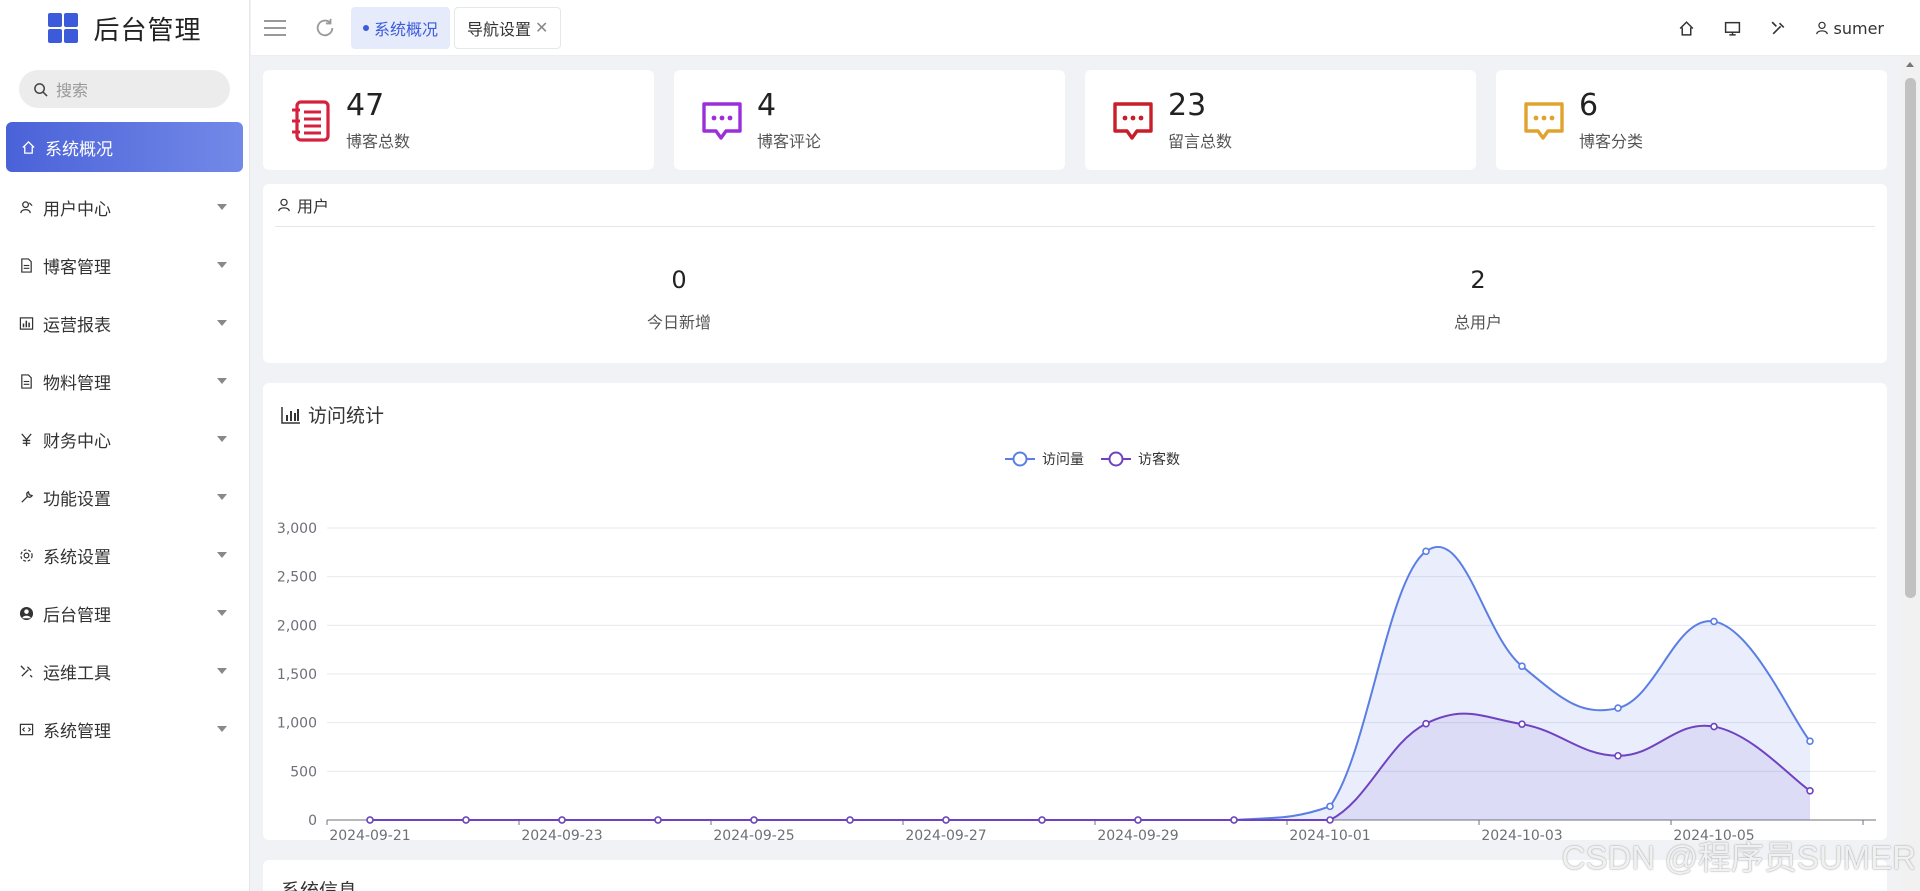  What do you see at coordinates (508, 27) in the screenshot?
I see `tab-nav-settings: 导航设置 ✕` at bounding box center [508, 27].